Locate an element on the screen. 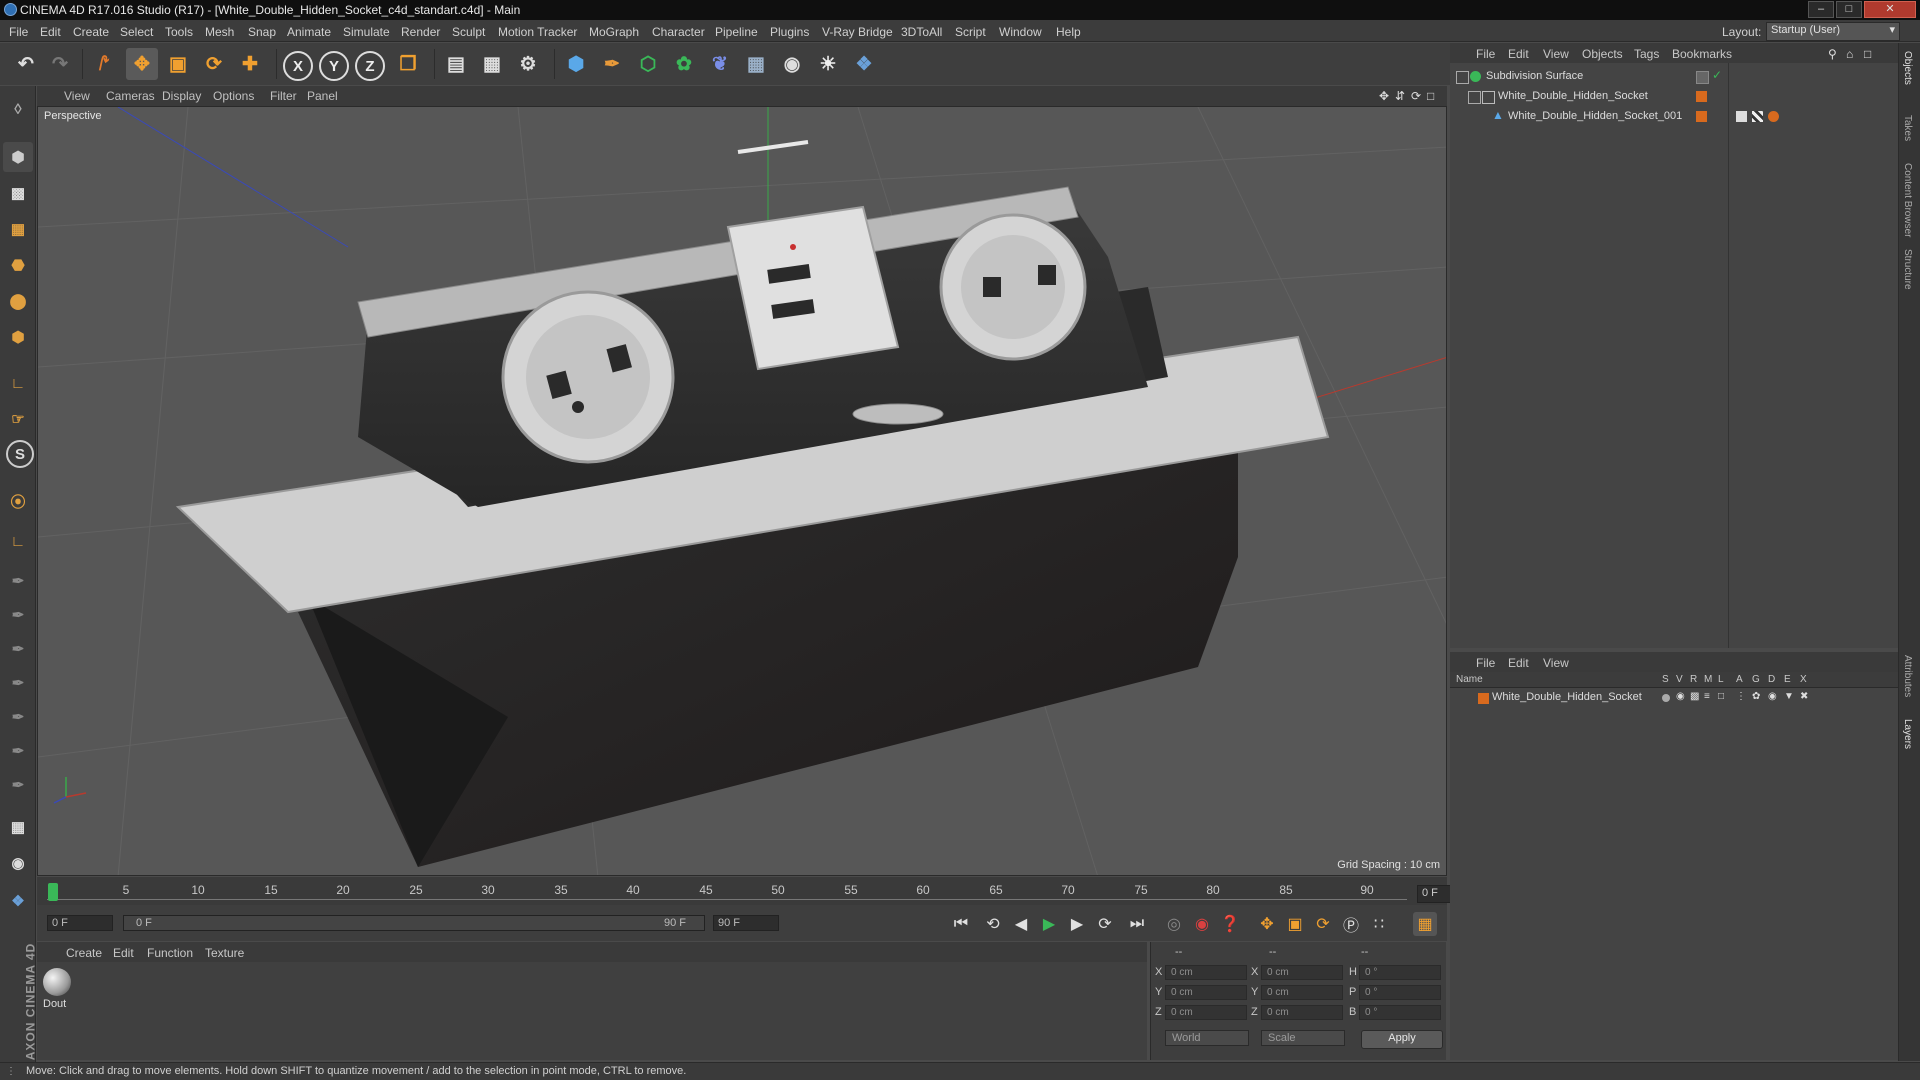 The width and height of the screenshot is (1920, 1080). viewport-move-icon: ✥ is located at coordinates (1384, 96).